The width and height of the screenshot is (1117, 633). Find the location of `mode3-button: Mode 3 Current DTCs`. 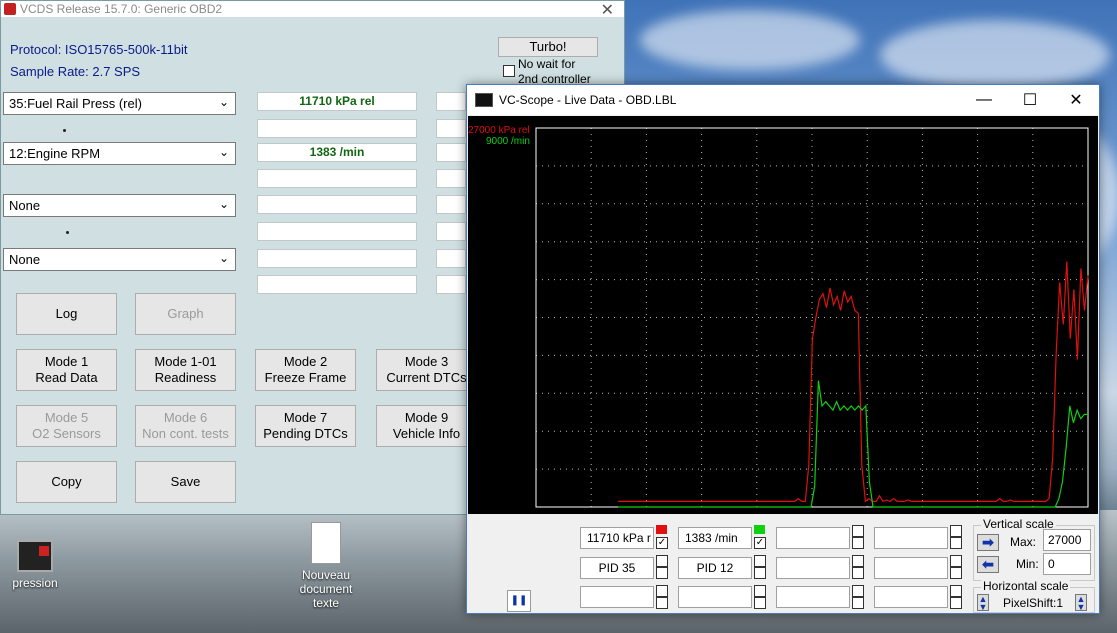

mode3-button: Mode 3 Current DTCs is located at coordinates (426, 370).